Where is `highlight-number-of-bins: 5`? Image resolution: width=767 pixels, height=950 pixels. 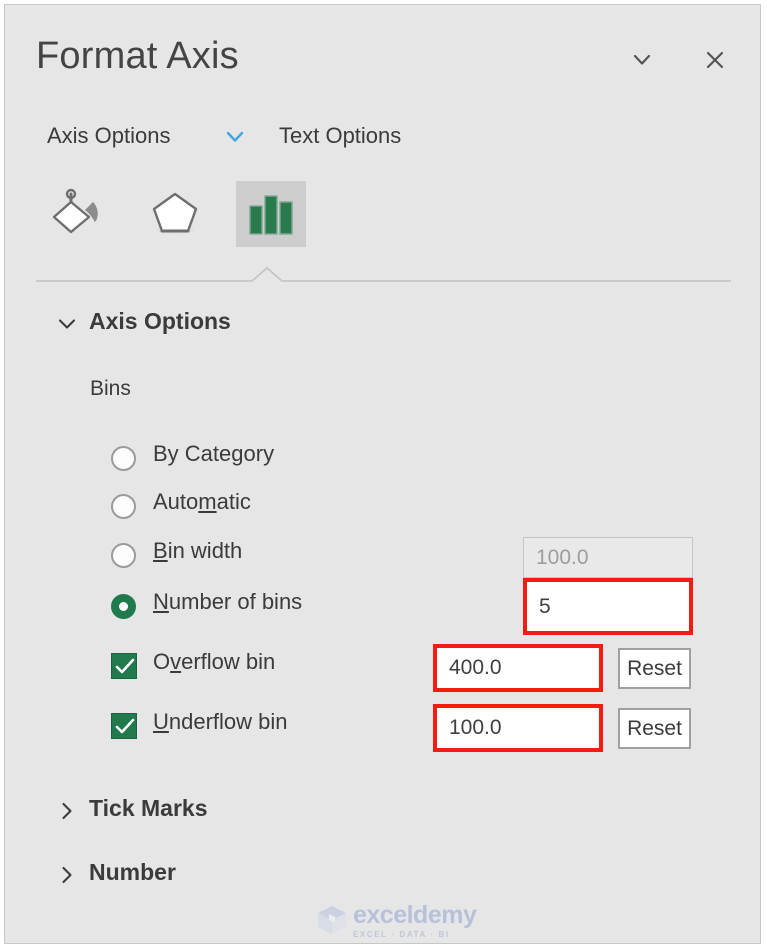 highlight-number-of-bins: 5 is located at coordinates (608, 606).